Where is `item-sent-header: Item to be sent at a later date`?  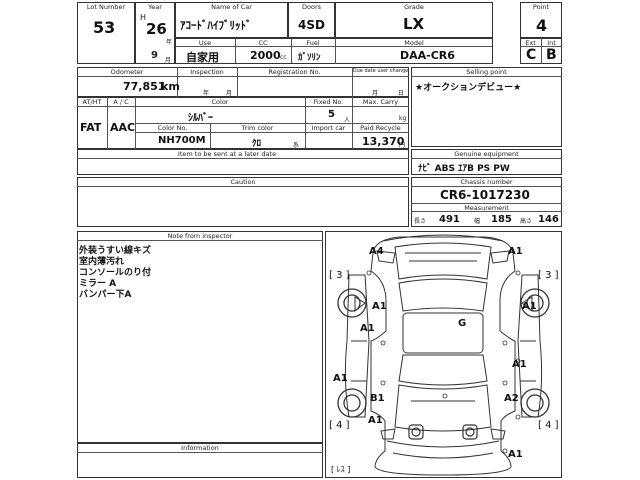
item-sent-header: Item to be sent at a later date is located at coordinates (227, 154).